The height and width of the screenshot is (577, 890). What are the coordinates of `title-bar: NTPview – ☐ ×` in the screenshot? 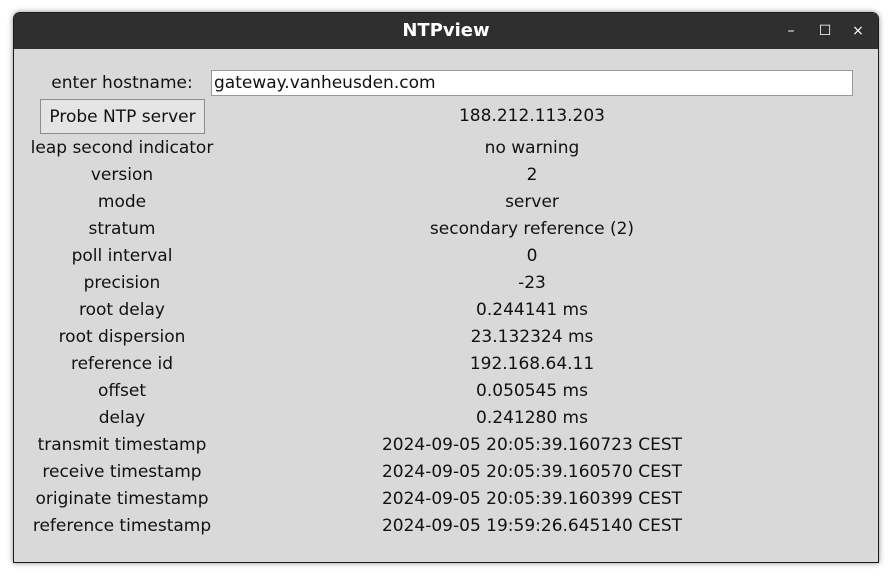 It's located at (446, 31).